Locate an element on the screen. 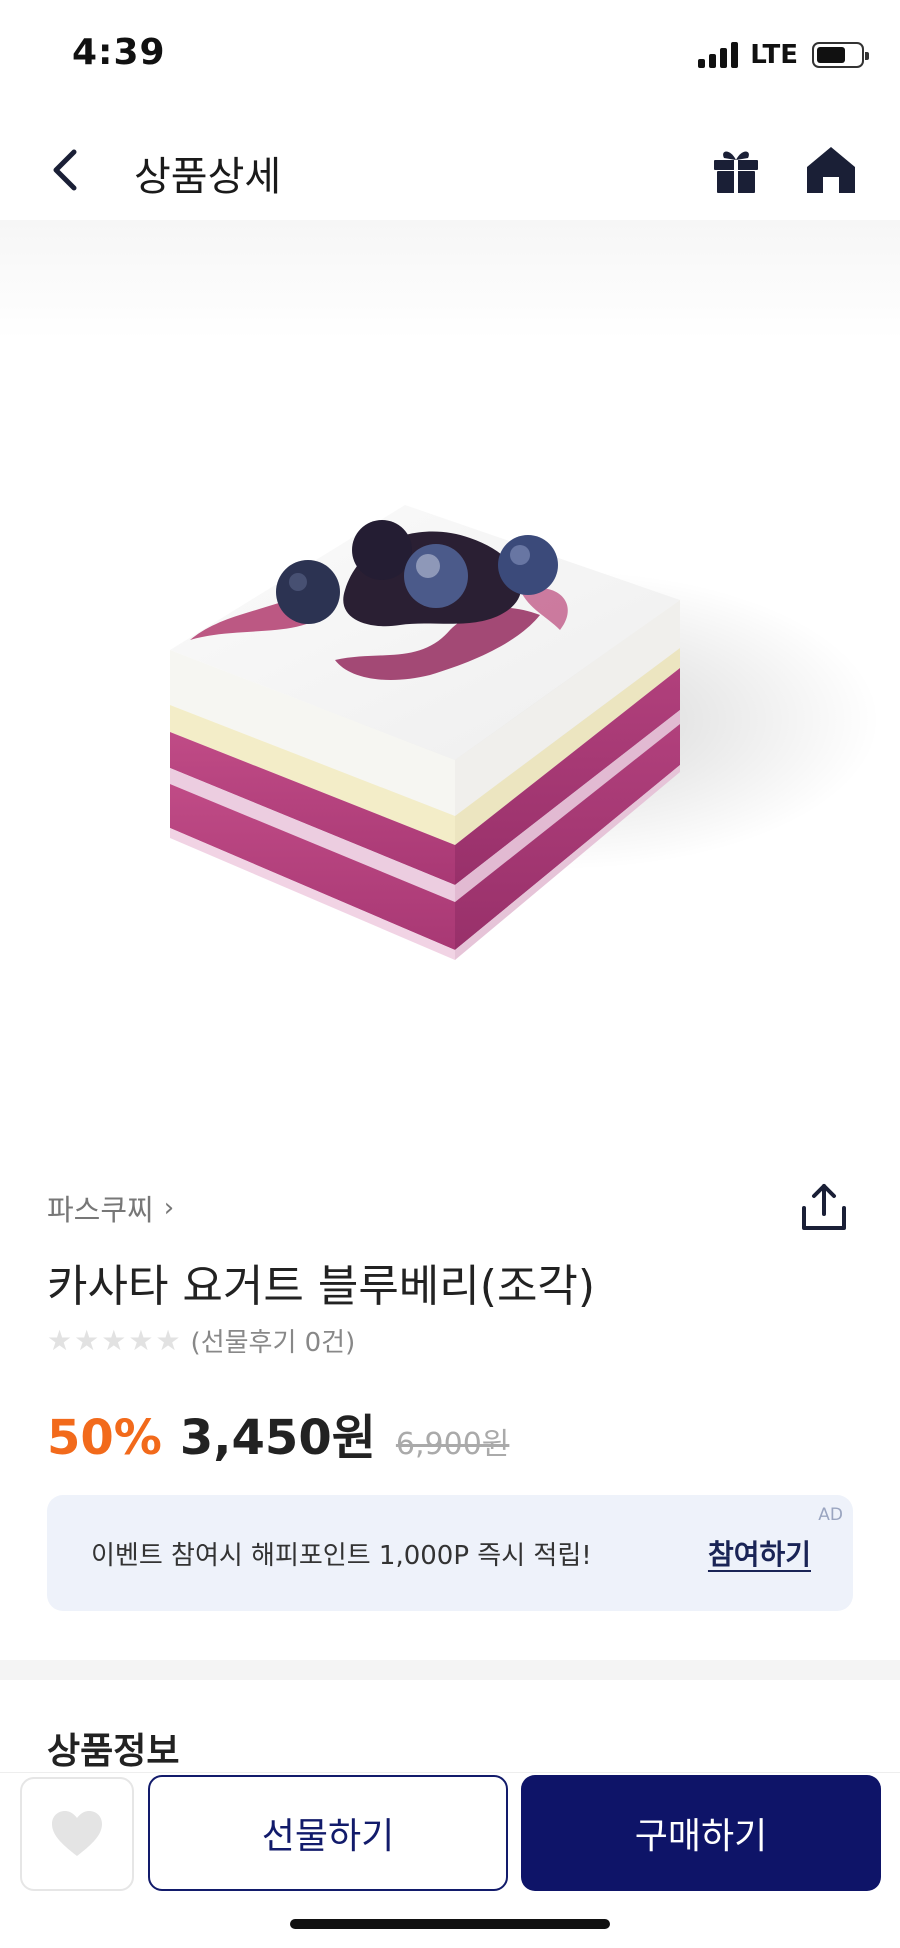 The width and height of the screenshot is (900, 1948). wishlist-button is located at coordinates (77, 1834).